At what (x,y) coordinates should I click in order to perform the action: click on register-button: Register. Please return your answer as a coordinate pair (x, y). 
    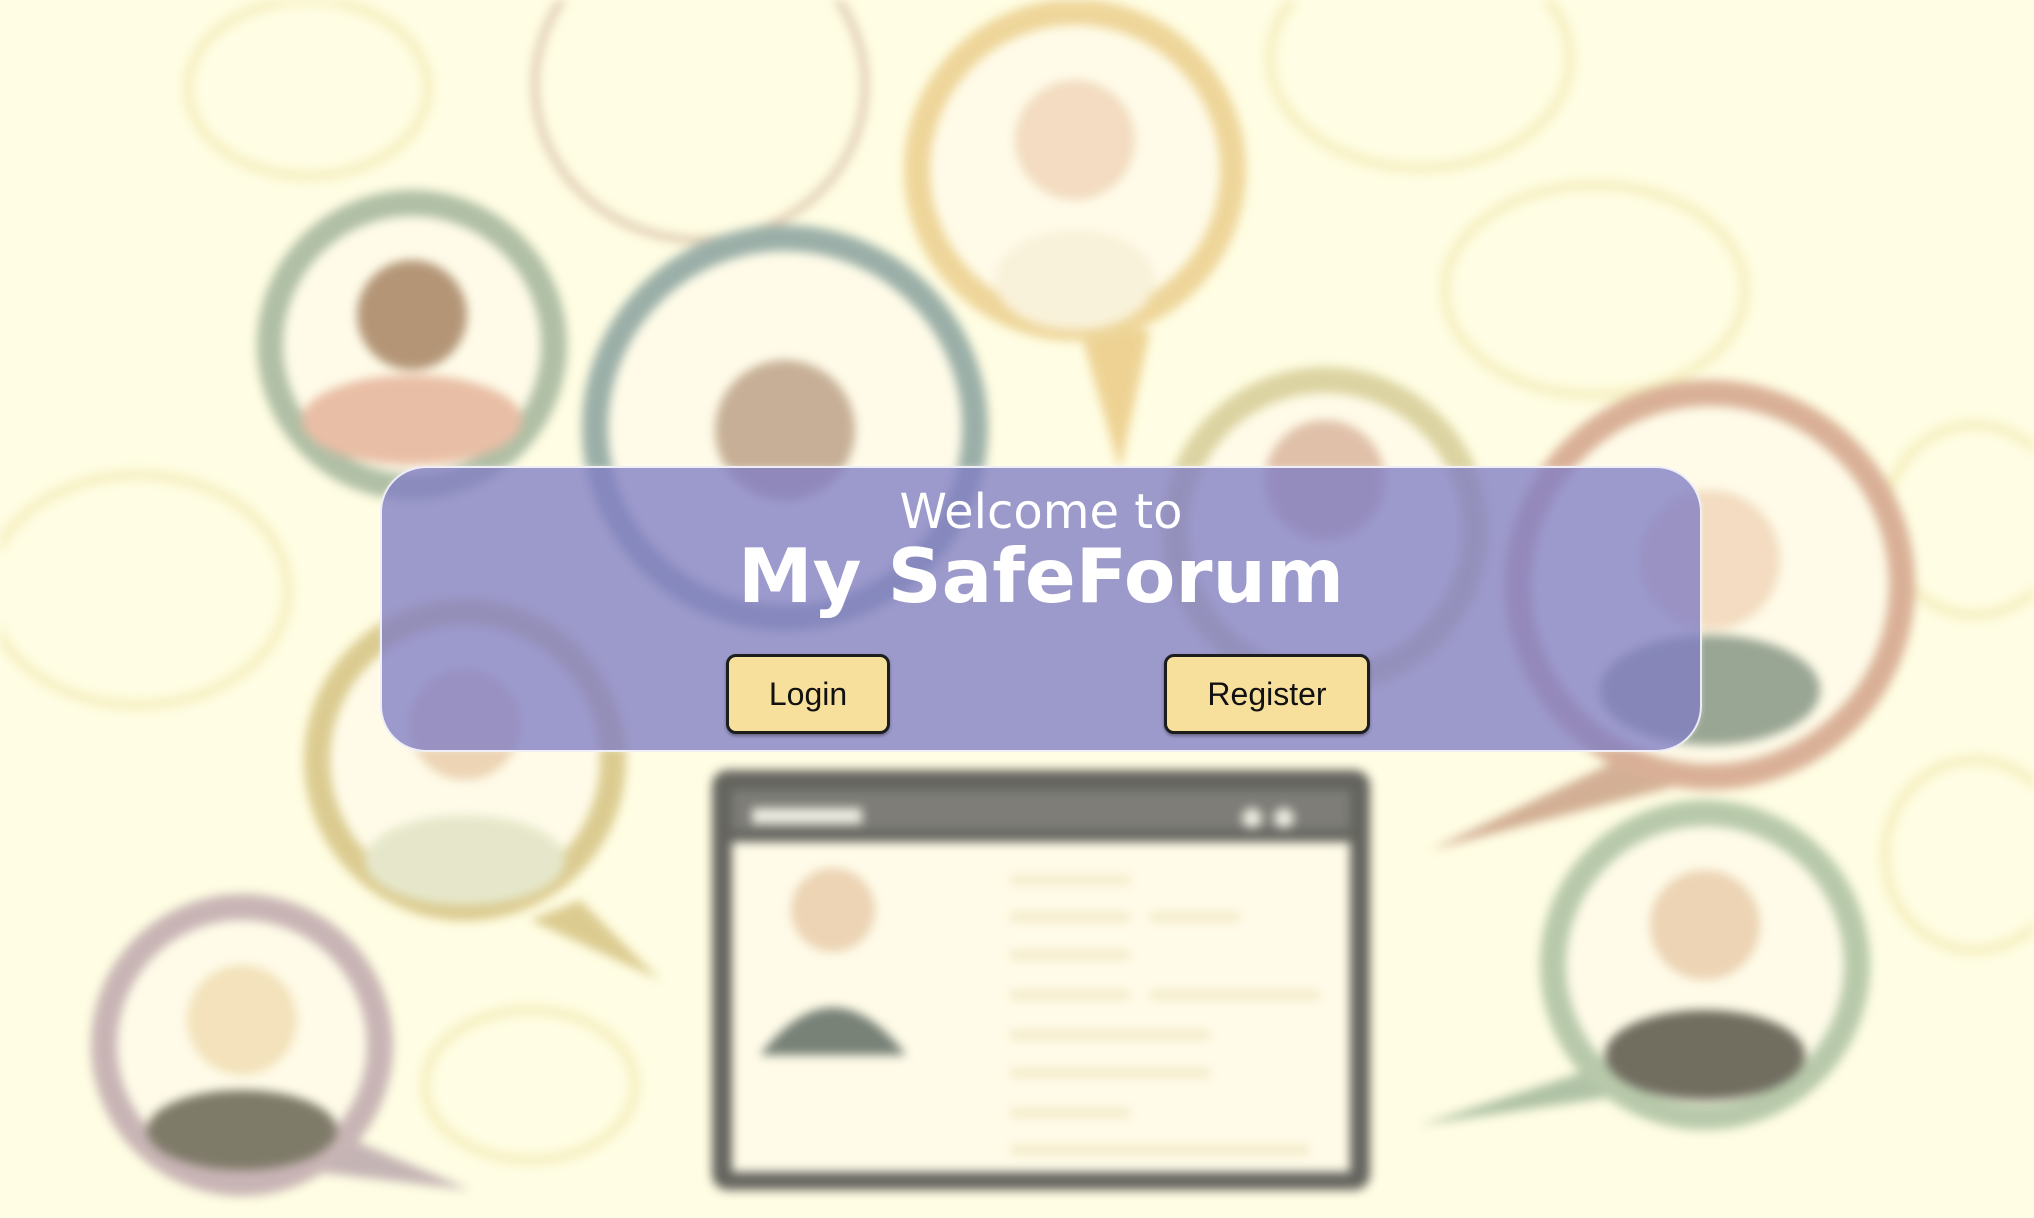
    Looking at the image, I should click on (1267, 694).